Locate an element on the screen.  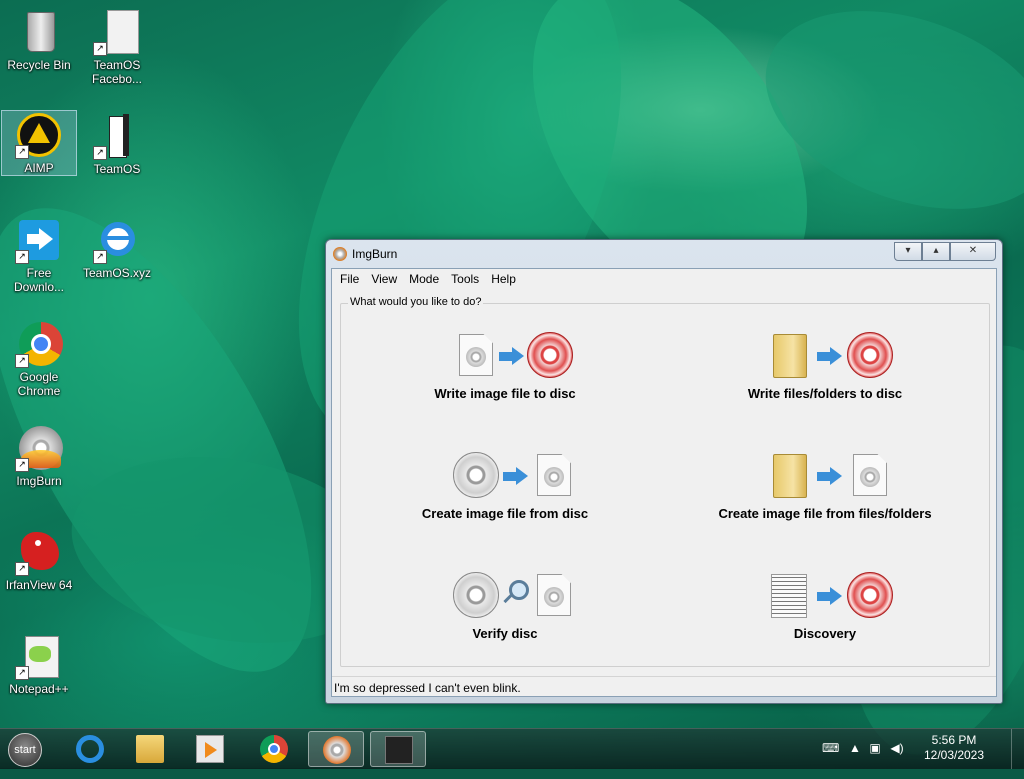
action-label: Verify disc is located at coordinates (505, 633).